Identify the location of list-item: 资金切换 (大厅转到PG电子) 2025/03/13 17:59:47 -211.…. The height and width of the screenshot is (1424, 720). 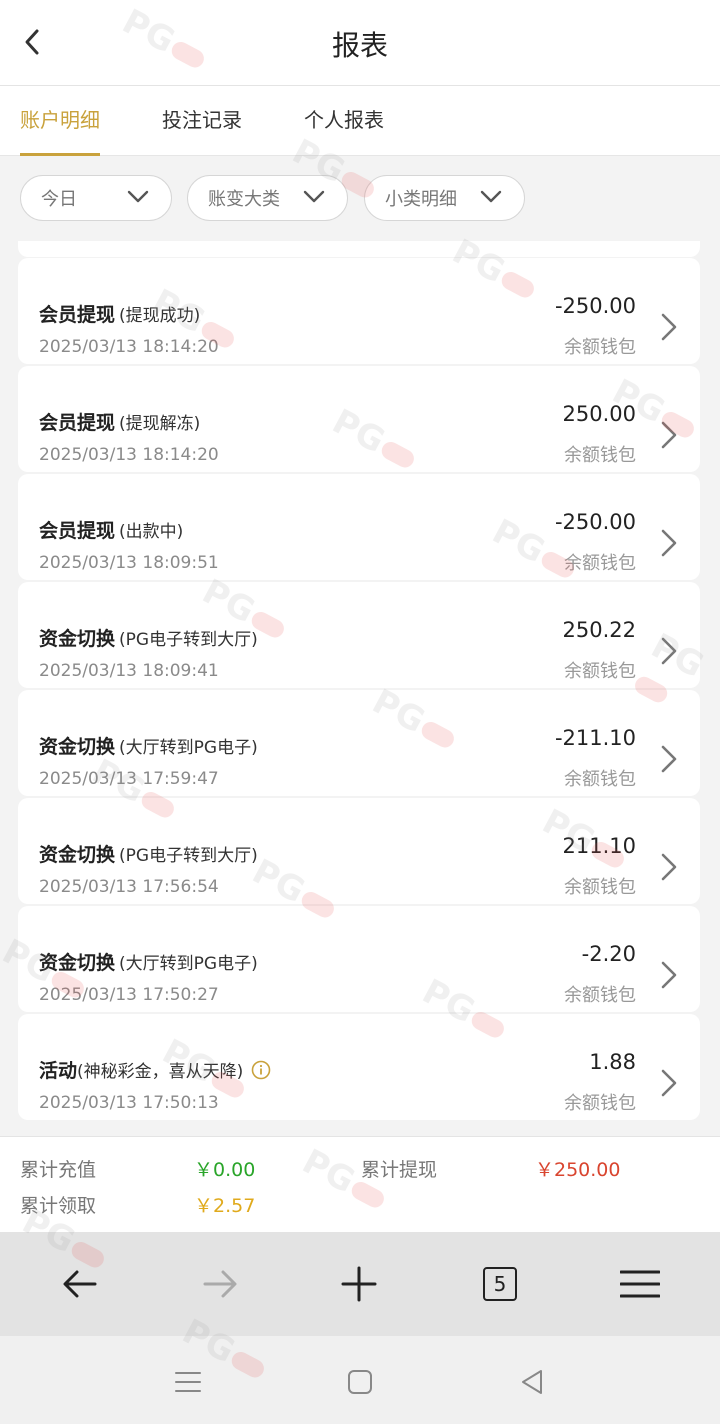
(359, 743).